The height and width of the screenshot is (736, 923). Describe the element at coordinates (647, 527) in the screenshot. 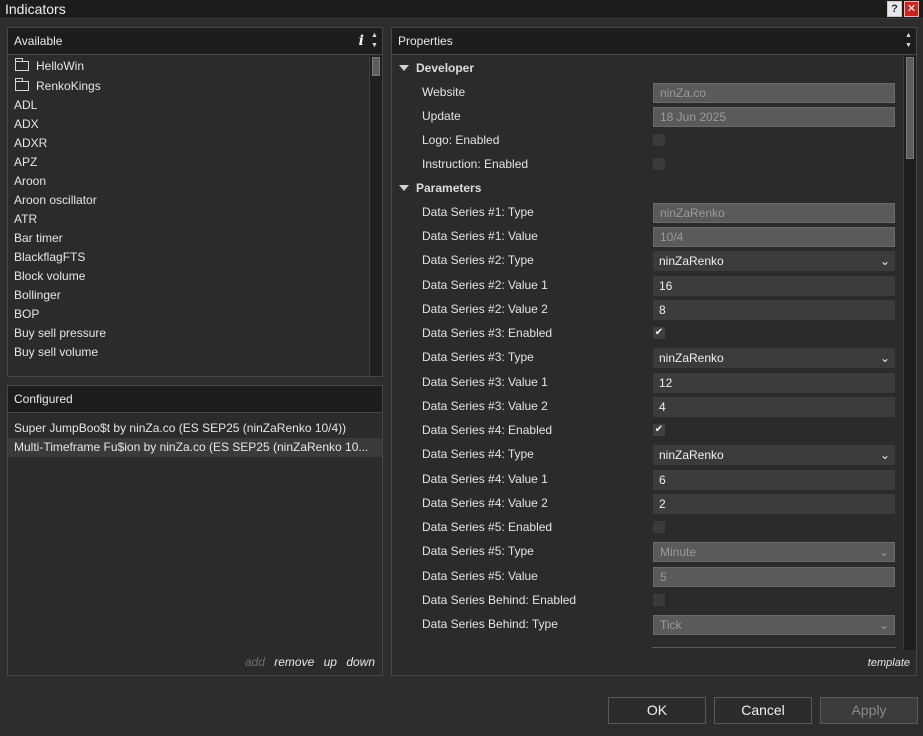

I see `prop-ds5-enabled: Data Series #5: Enabled` at that location.